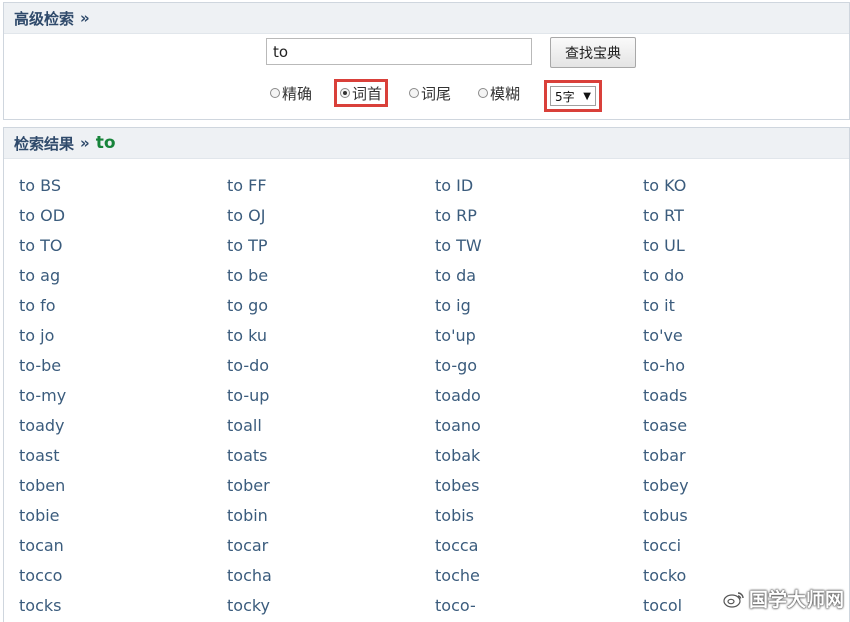 Image resolution: width=850 pixels, height=622 pixels. I want to click on result-word-link: to-go, so click(539, 366).